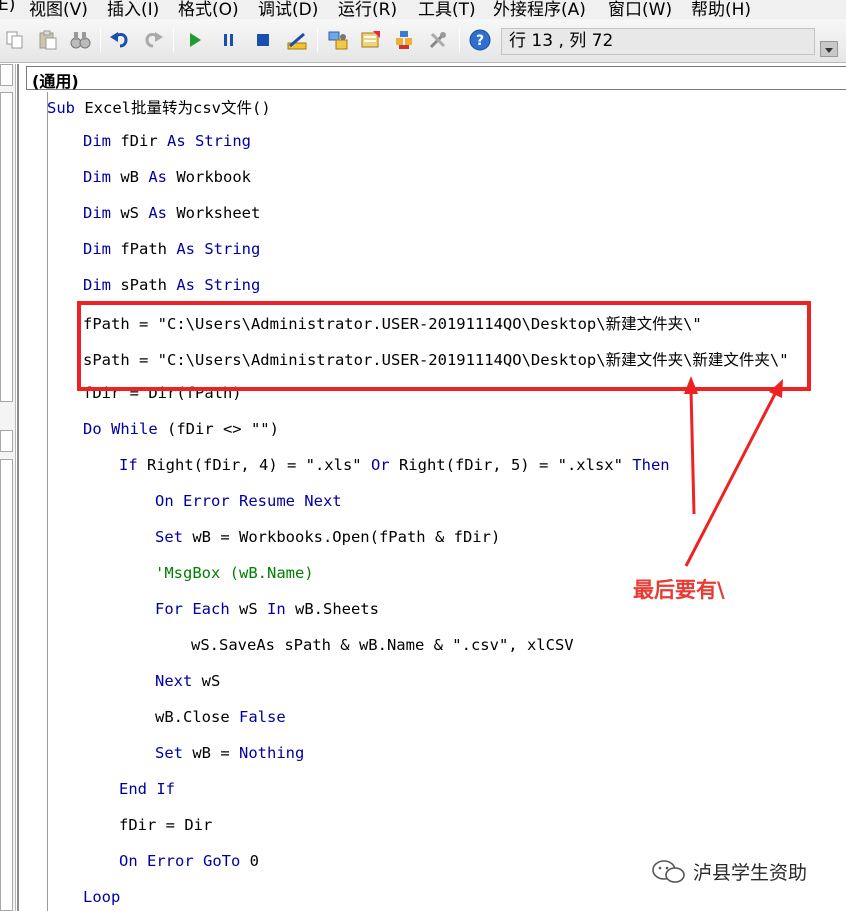  Describe the element at coordinates (171, 249) in the screenshot. I see `code-line-5: Dim fPath As String` at that location.